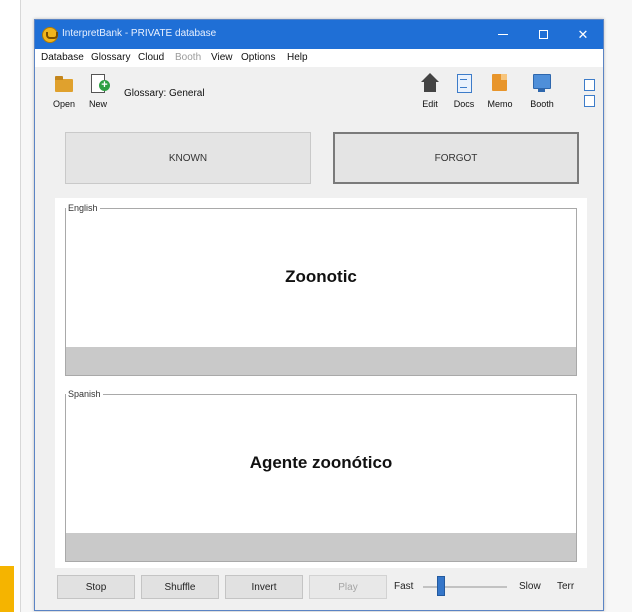 Image resolution: width=632 pixels, height=612 pixels. I want to click on spanish-panel-footer, so click(321, 547).